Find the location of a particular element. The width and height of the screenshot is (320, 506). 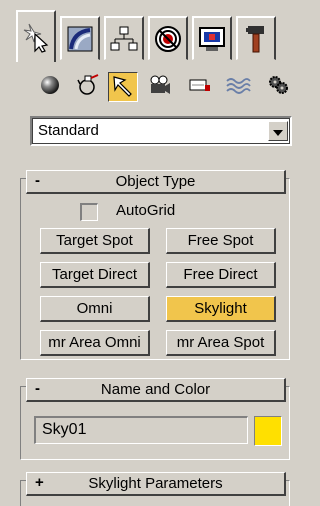

mr-area-spot-button: mr Area Spot is located at coordinates (221, 343).